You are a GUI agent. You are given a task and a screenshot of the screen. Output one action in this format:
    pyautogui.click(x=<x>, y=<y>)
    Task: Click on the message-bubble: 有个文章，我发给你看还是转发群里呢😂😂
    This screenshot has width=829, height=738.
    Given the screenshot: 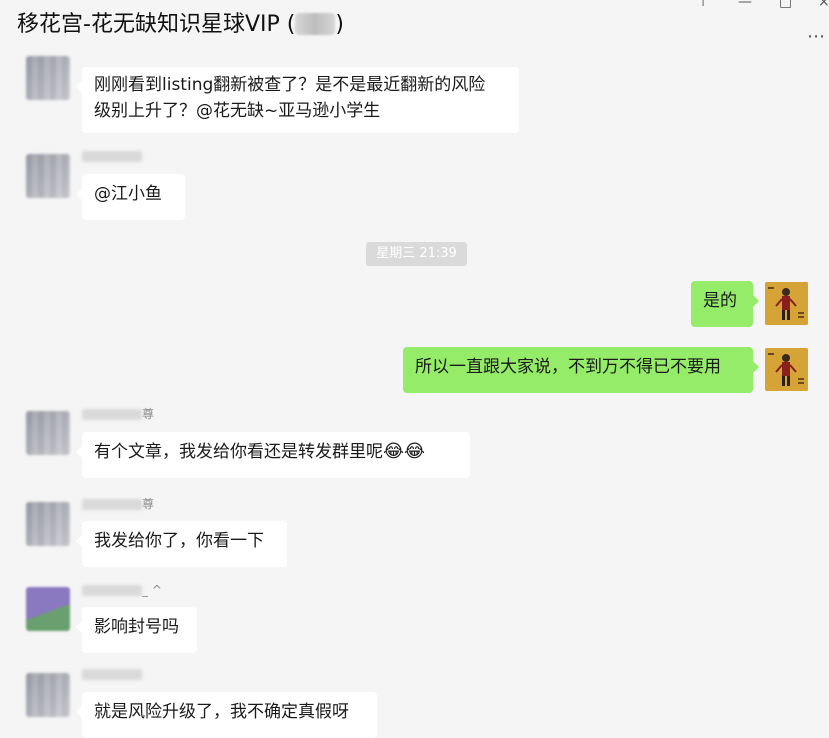 What is the action you would take?
    pyautogui.click(x=273, y=455)
    